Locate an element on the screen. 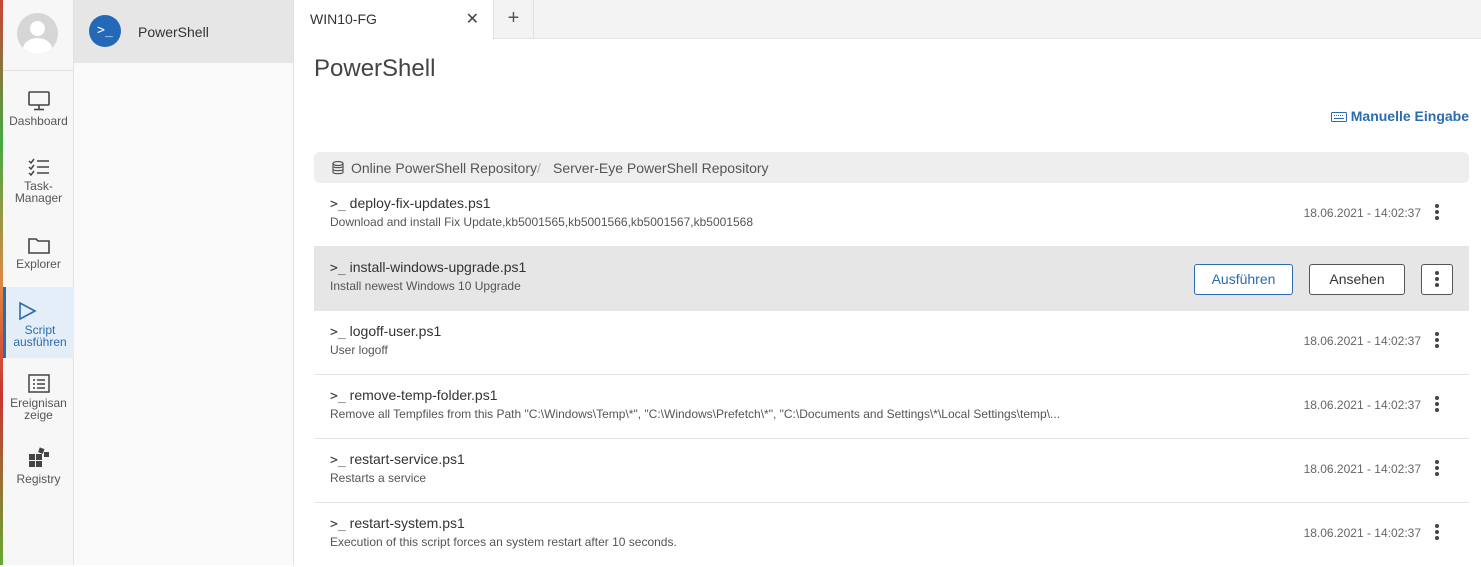  script-filename: logoff-user.ps1 is located at coordinates (395, 331).